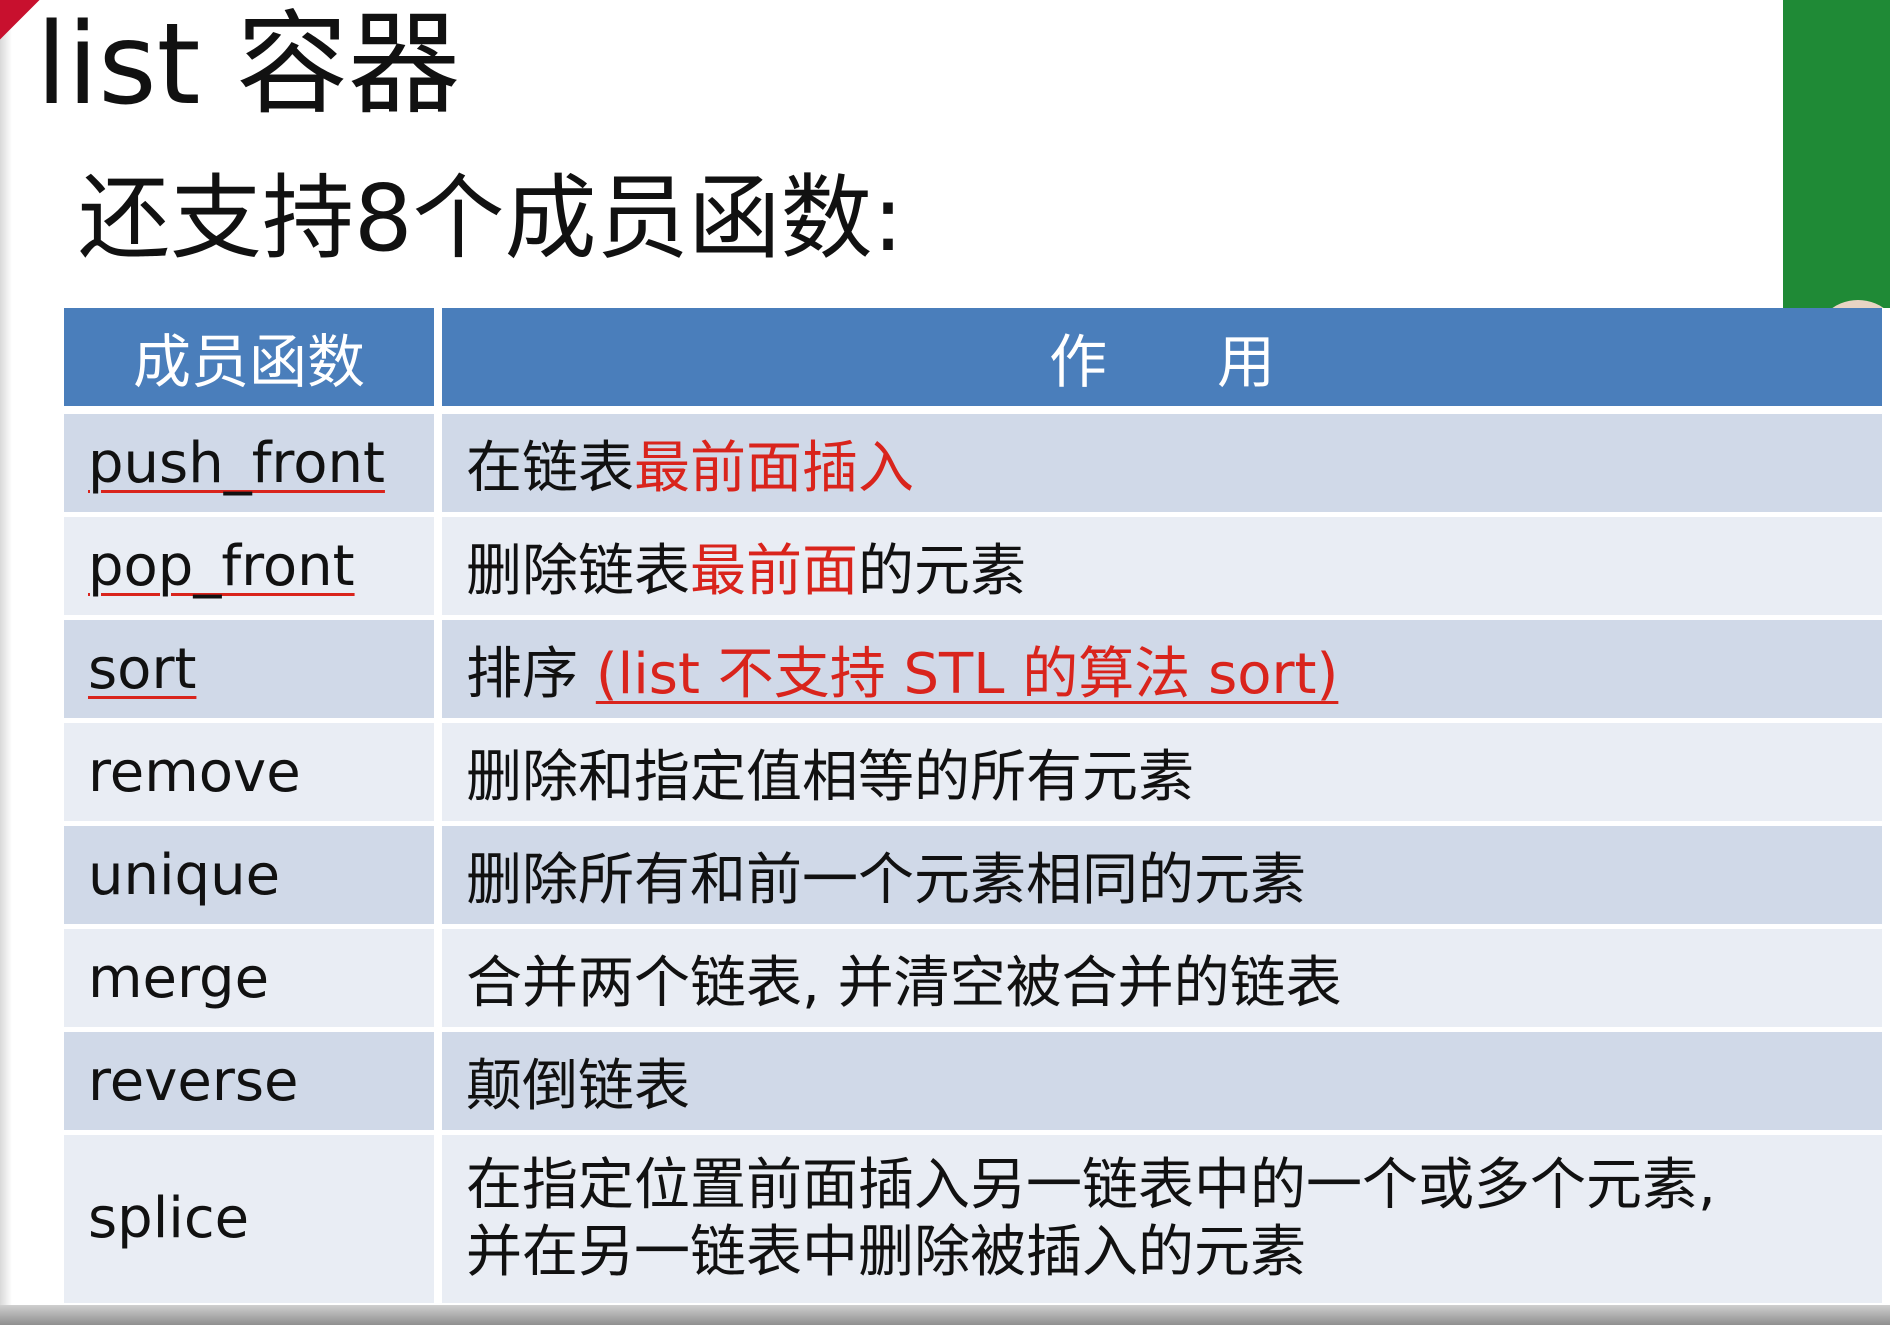  I want to click on table-row: sort 排序 (list 不支持 STL 的算法 sort), so click(977, 670).